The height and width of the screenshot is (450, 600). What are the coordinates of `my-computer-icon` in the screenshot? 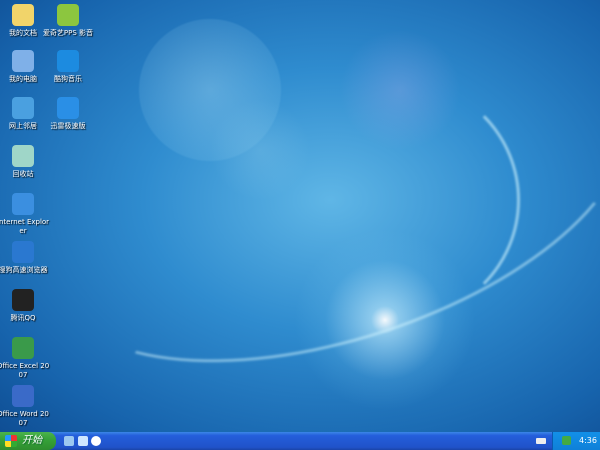 It's located at (23, 61).